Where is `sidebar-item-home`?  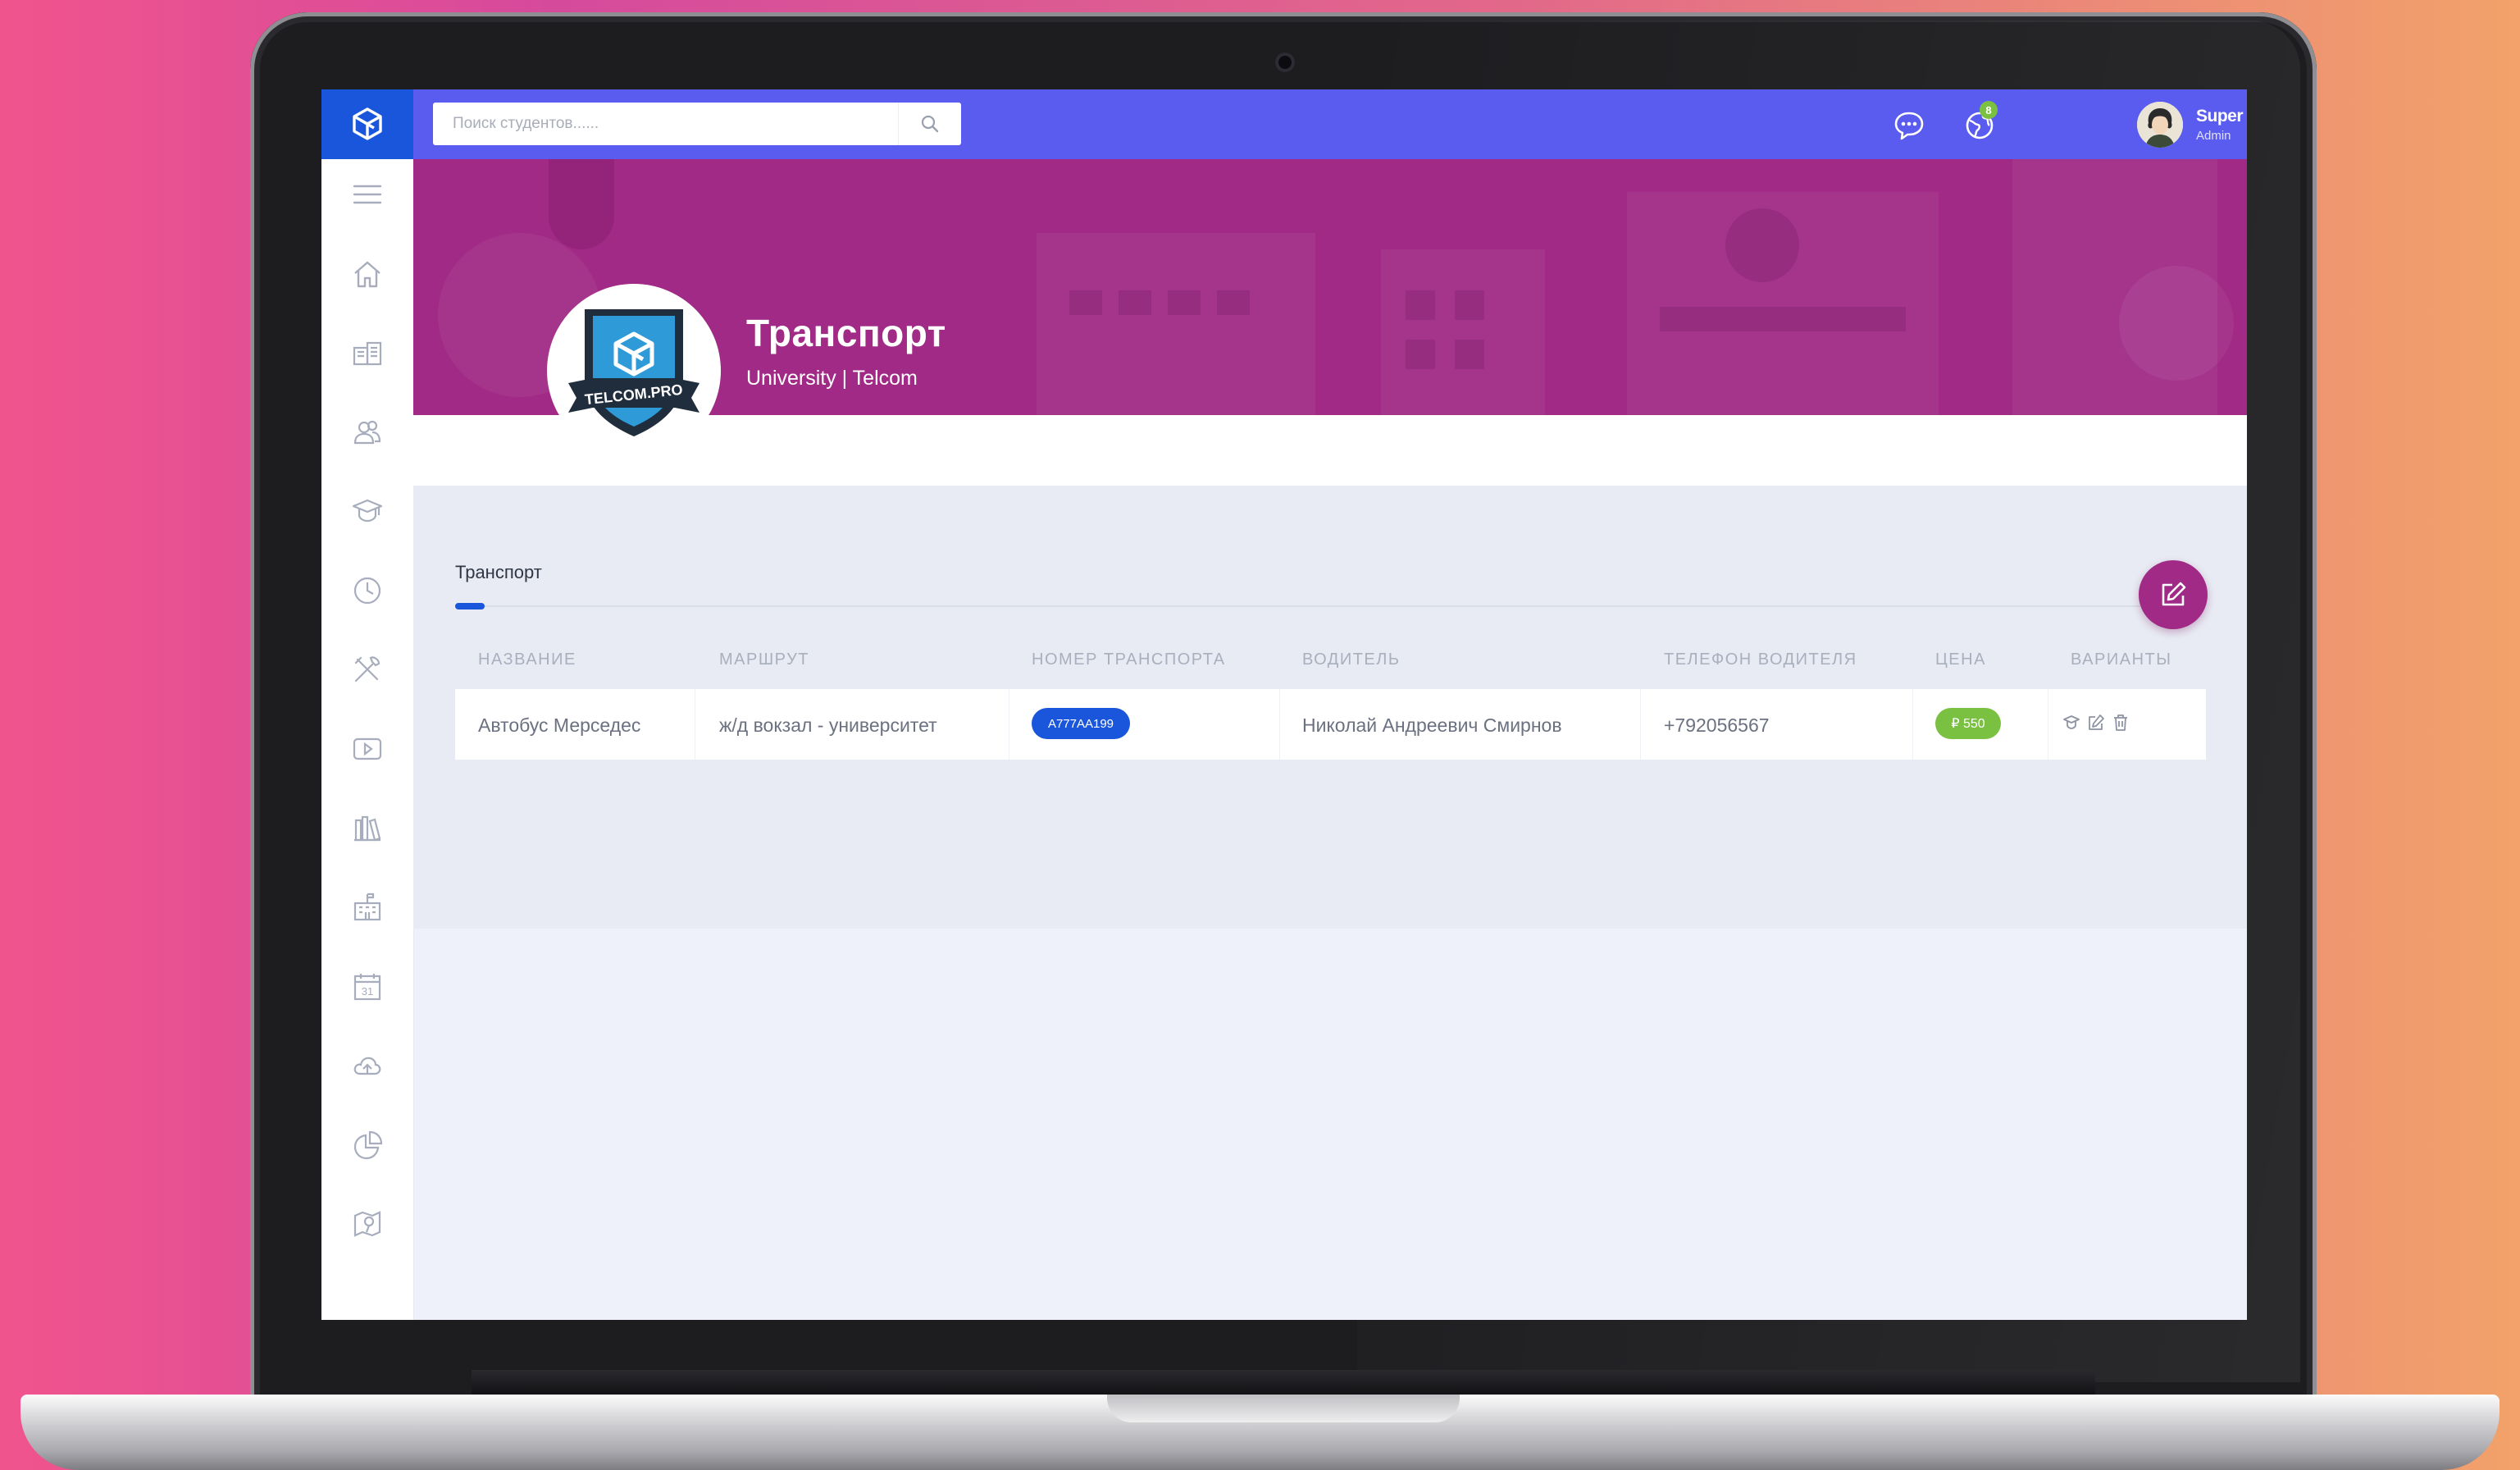 sidebar-item-home is located at coordinates (367, 274).